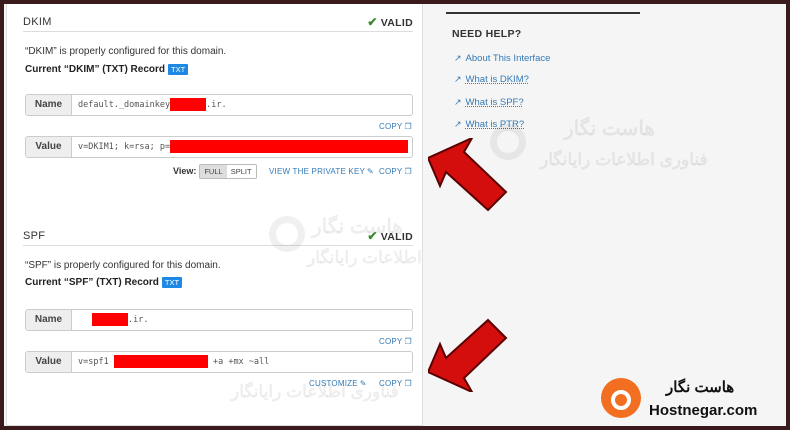  Describe the element at coordinates (396, 23) in the screenshot. I see `dkim-status-text: VALID` at that location.